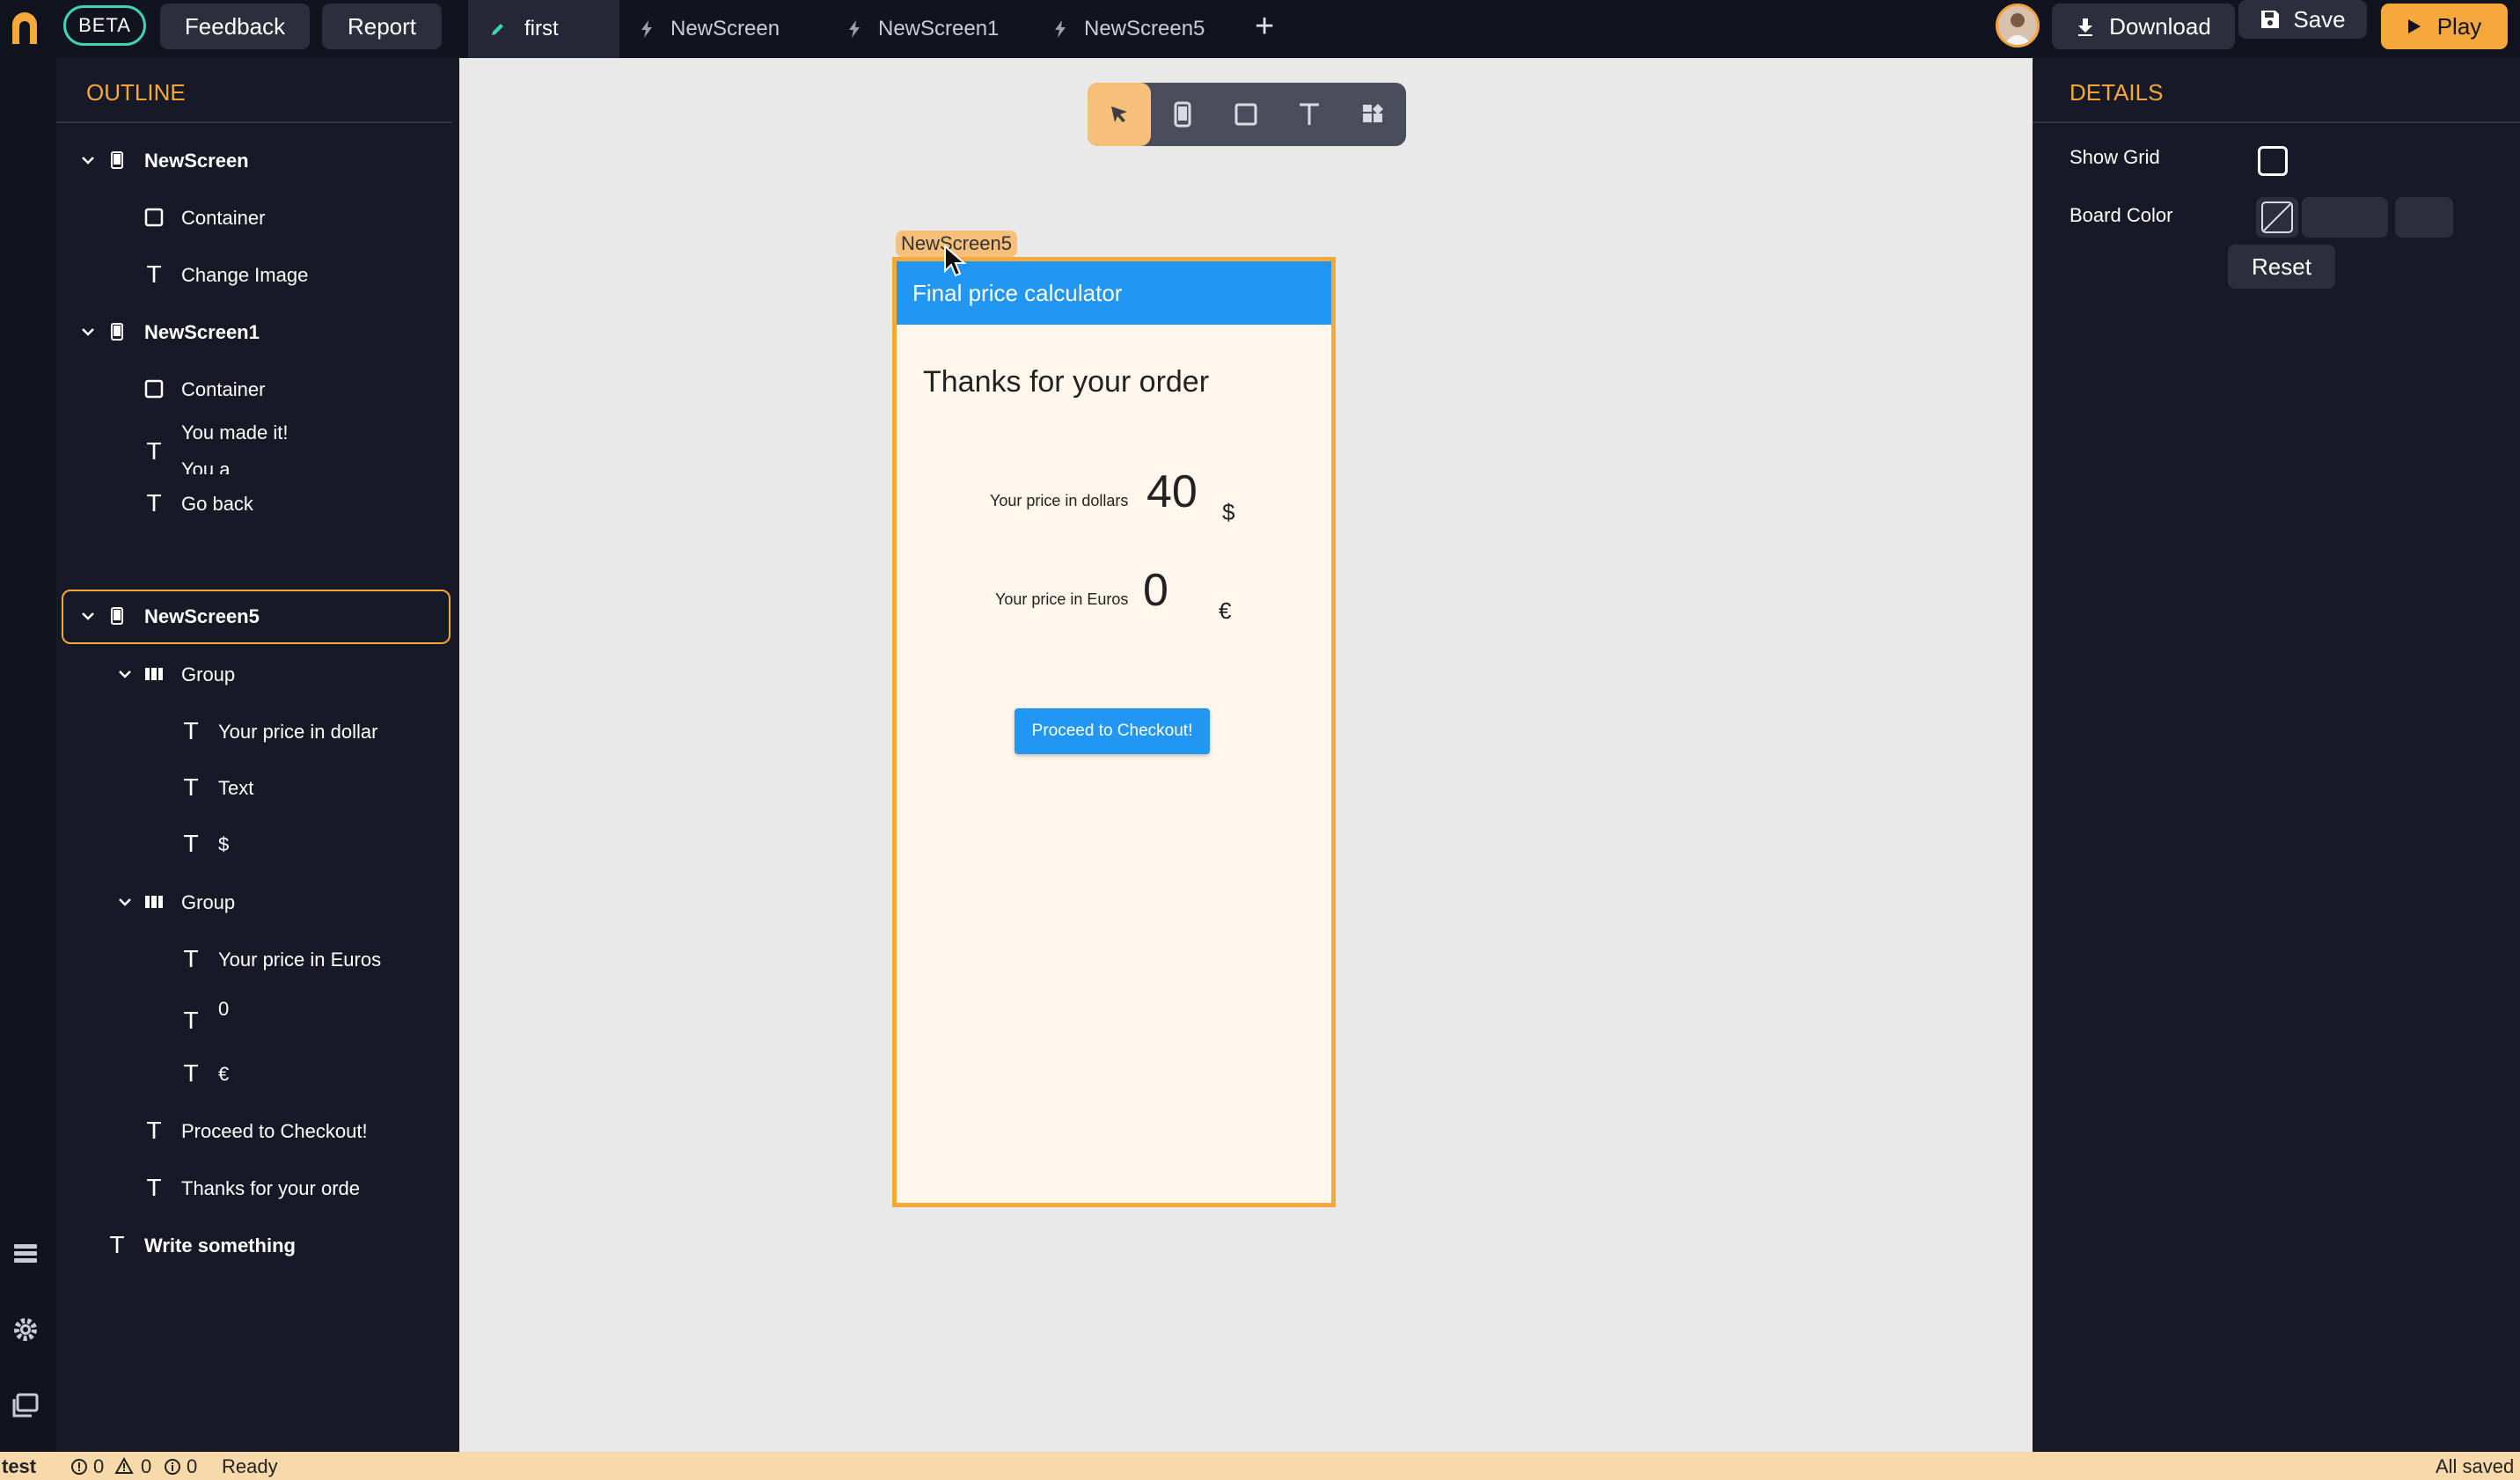  I want to click on tree-item-label: You made it!, so click(235, 432).